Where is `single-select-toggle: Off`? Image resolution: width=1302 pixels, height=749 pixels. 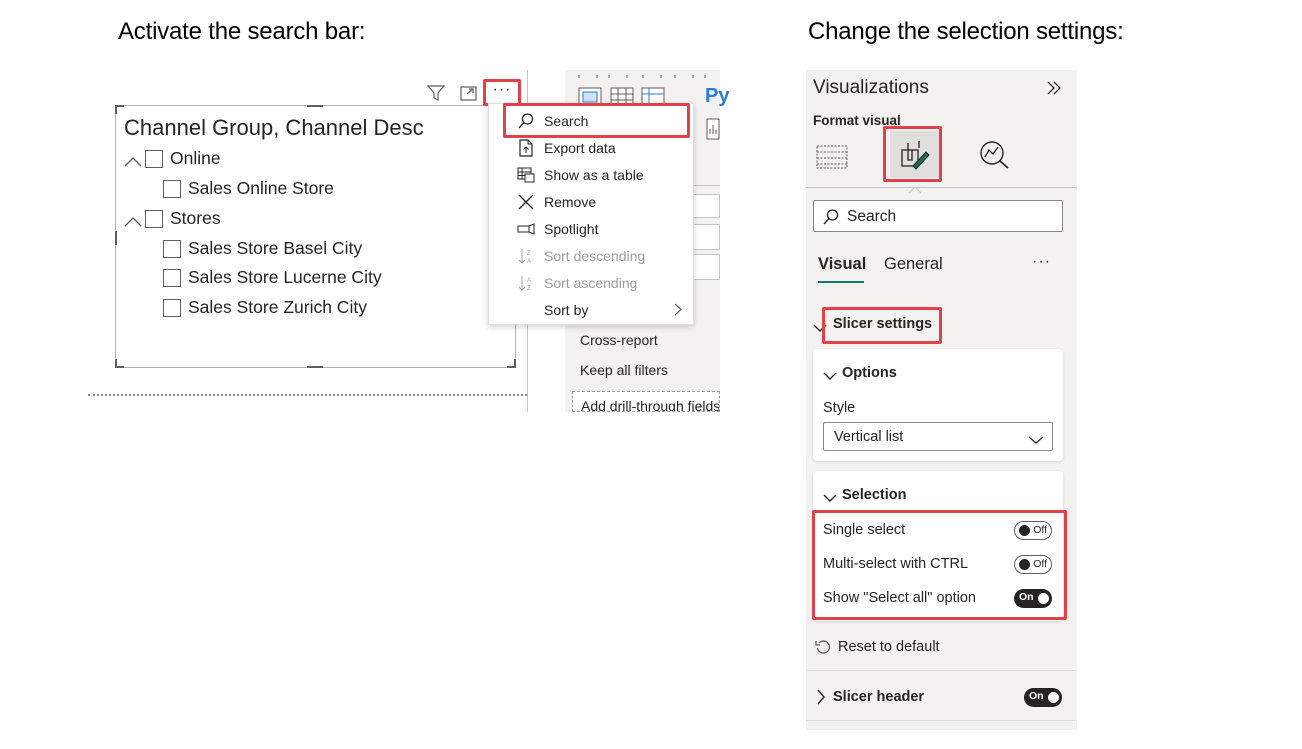
single-select-toggle: Off is located at coordinates (1033, 530).